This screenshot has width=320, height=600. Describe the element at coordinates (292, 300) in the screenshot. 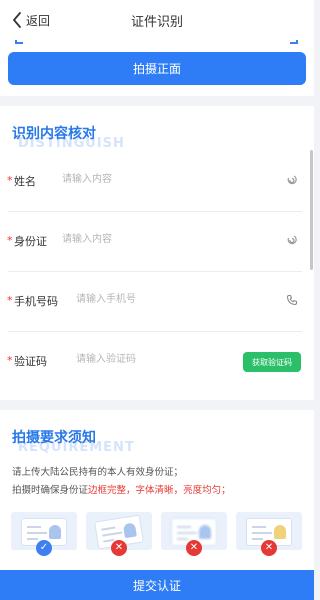

I see `phone-icon` at that location.